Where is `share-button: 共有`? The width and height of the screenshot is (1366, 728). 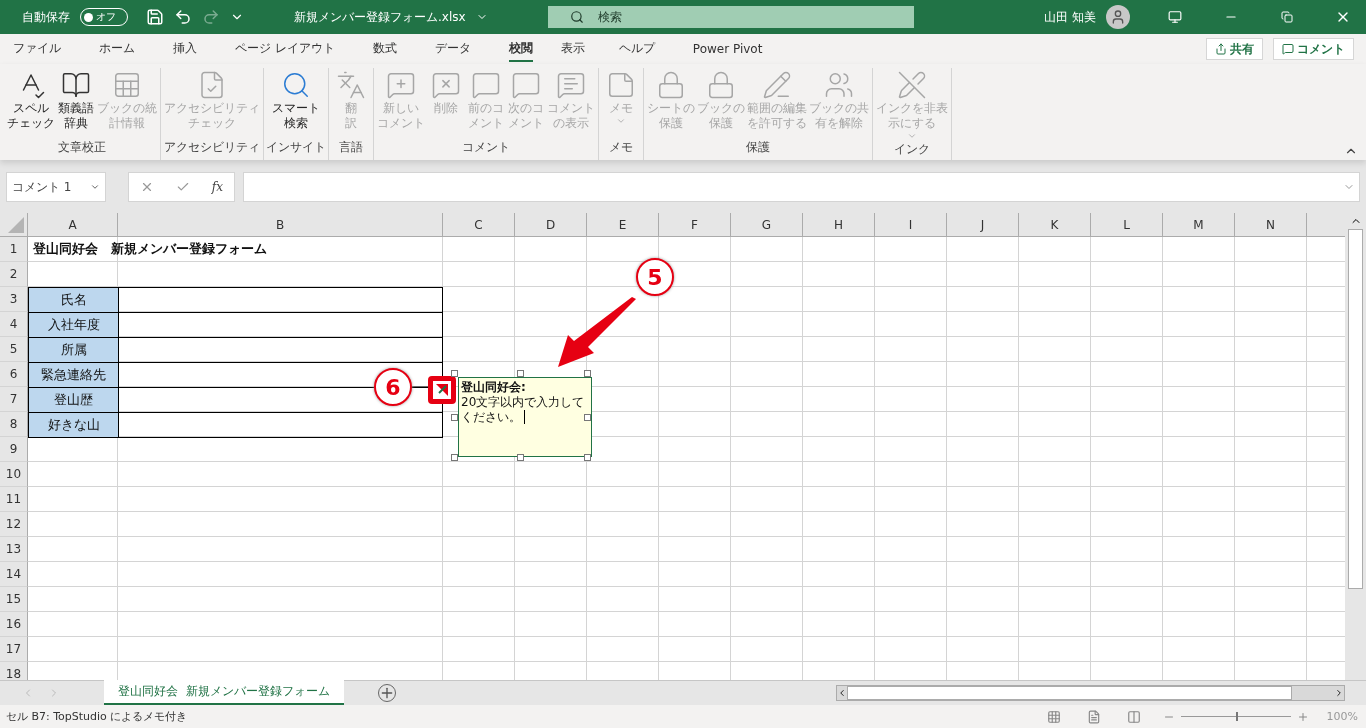 share-button: 共有 is located at coordinates (1234, 49).